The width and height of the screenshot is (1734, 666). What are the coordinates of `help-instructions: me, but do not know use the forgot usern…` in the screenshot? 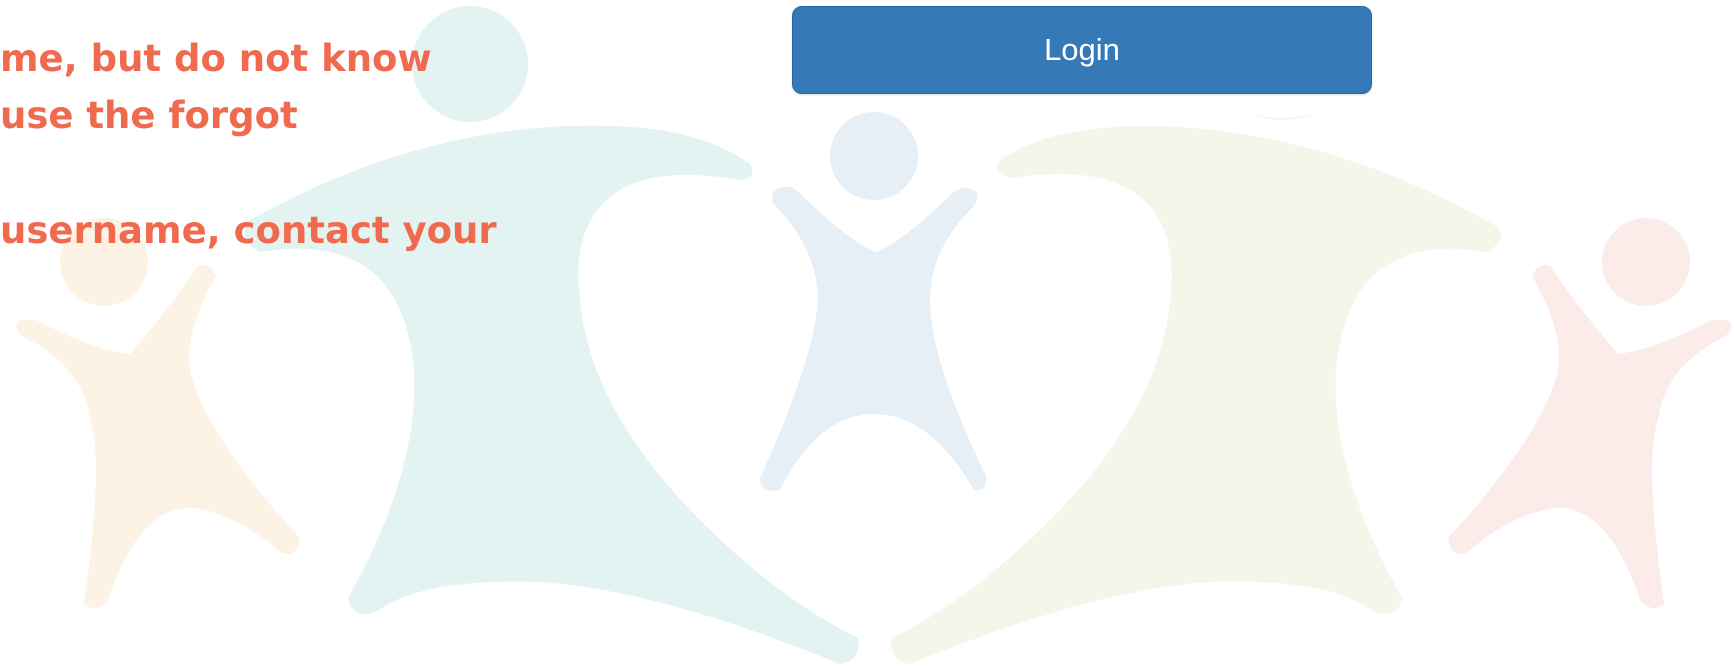 It's located at (248, 144).